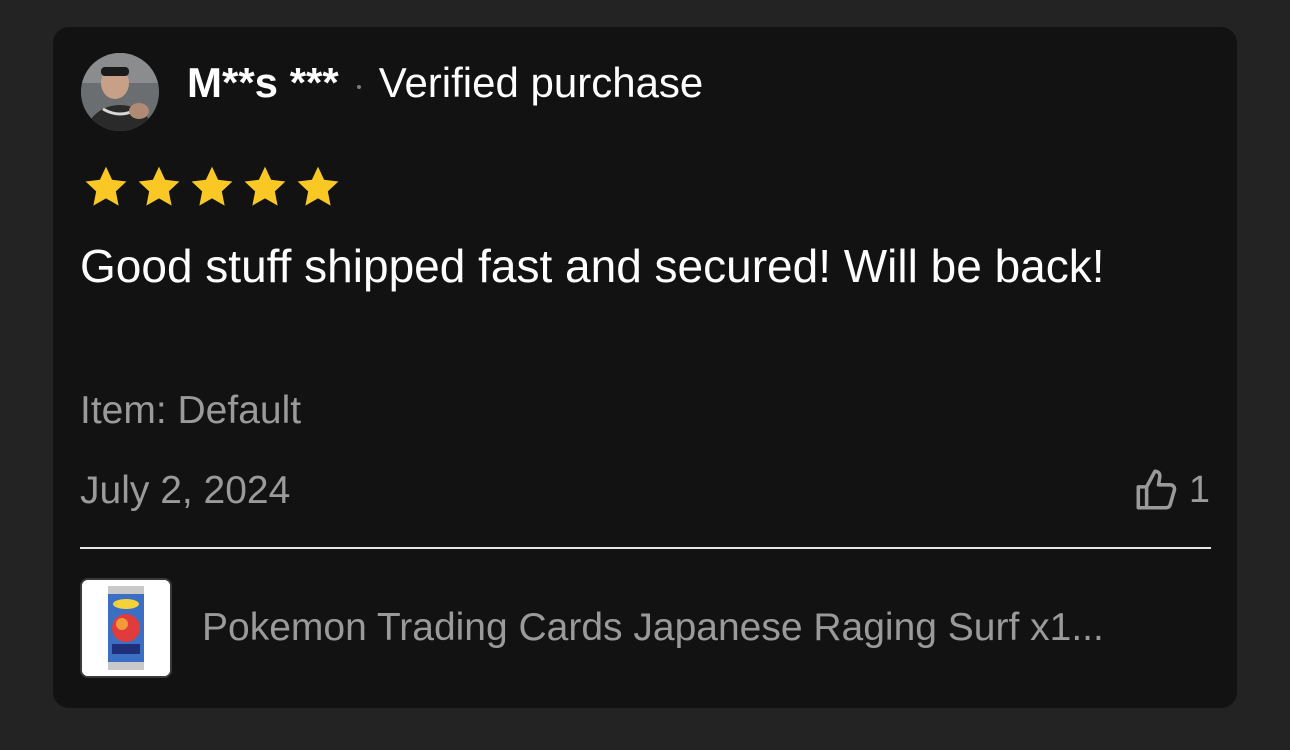 This screenshot has width=1290, height=750. Describe the element at coordinates (120, 92) in the screenshot. I see `reviewer-avatar` at that location.